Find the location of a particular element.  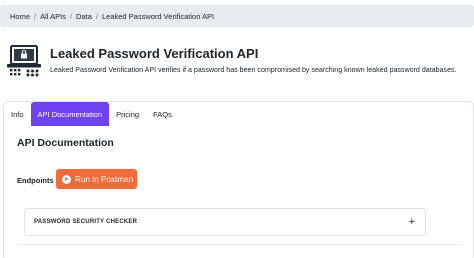

page-title: Leaked Password Verification API is located at coordinates (154, 53).